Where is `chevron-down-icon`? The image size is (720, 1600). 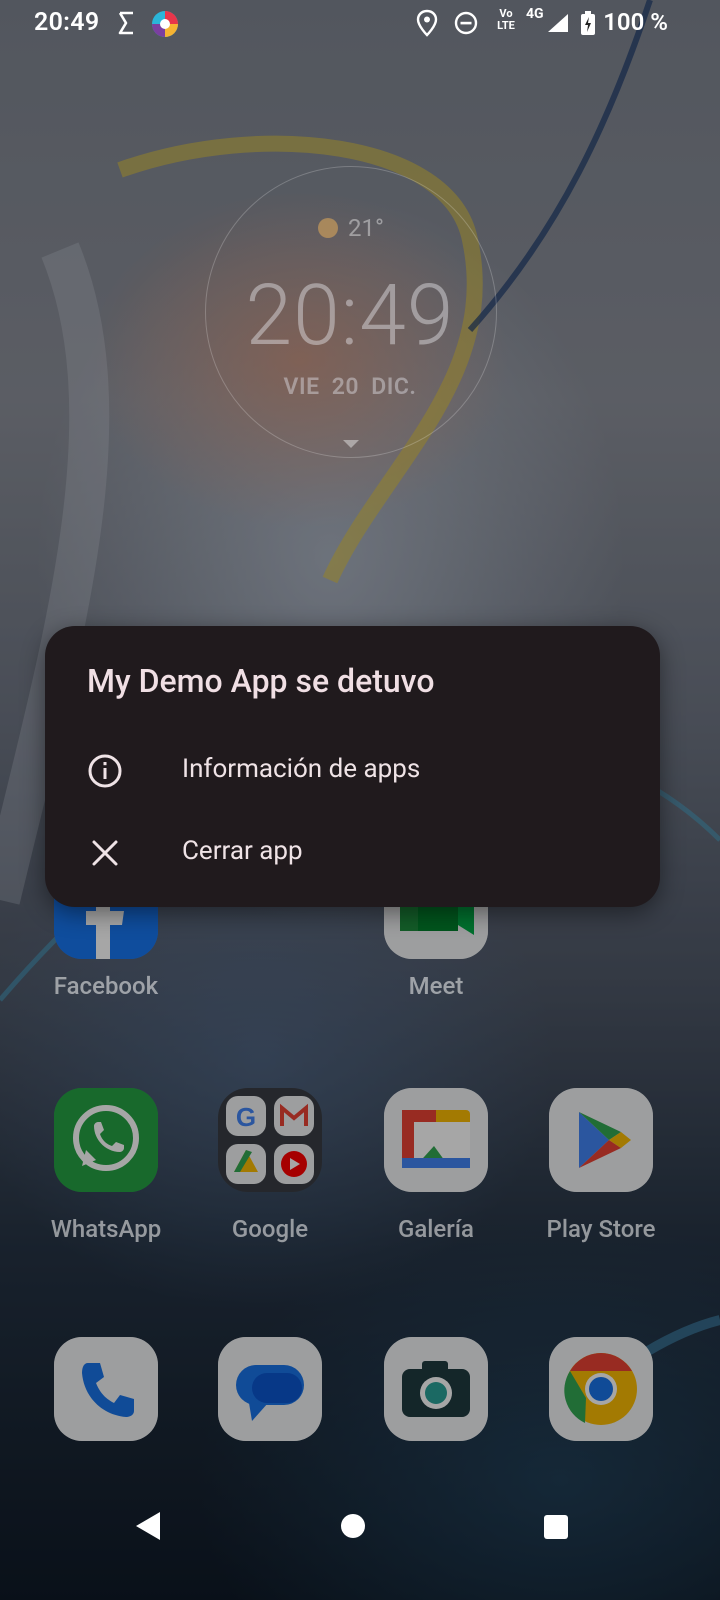 chevron-down-icon is located at coordinates (351, 444).